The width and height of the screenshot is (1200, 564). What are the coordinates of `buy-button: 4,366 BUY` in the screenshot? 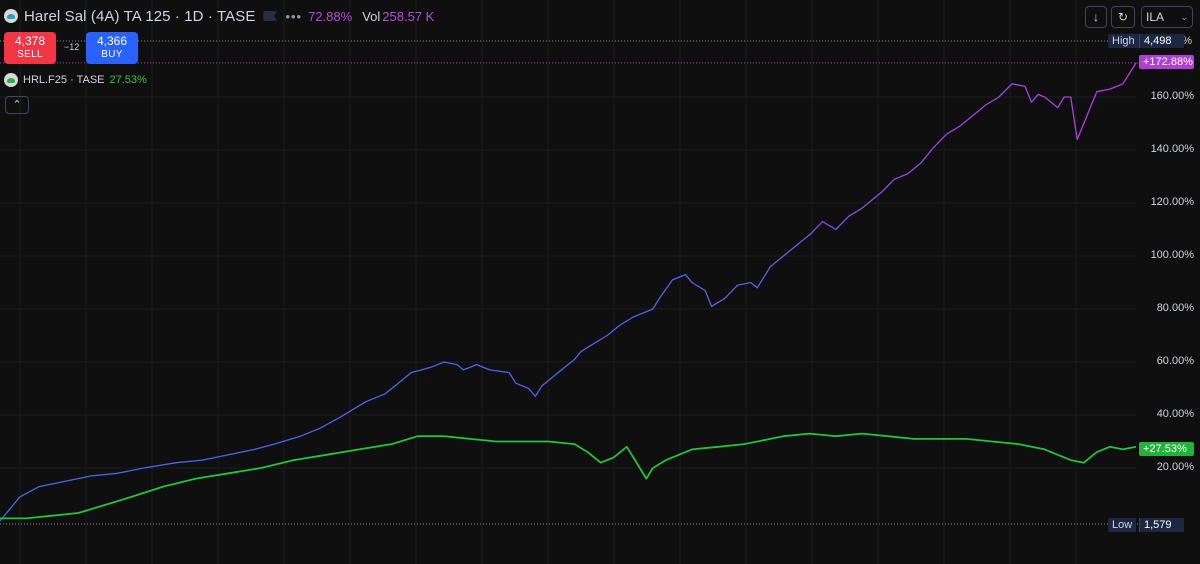 It's located at (112, 48).